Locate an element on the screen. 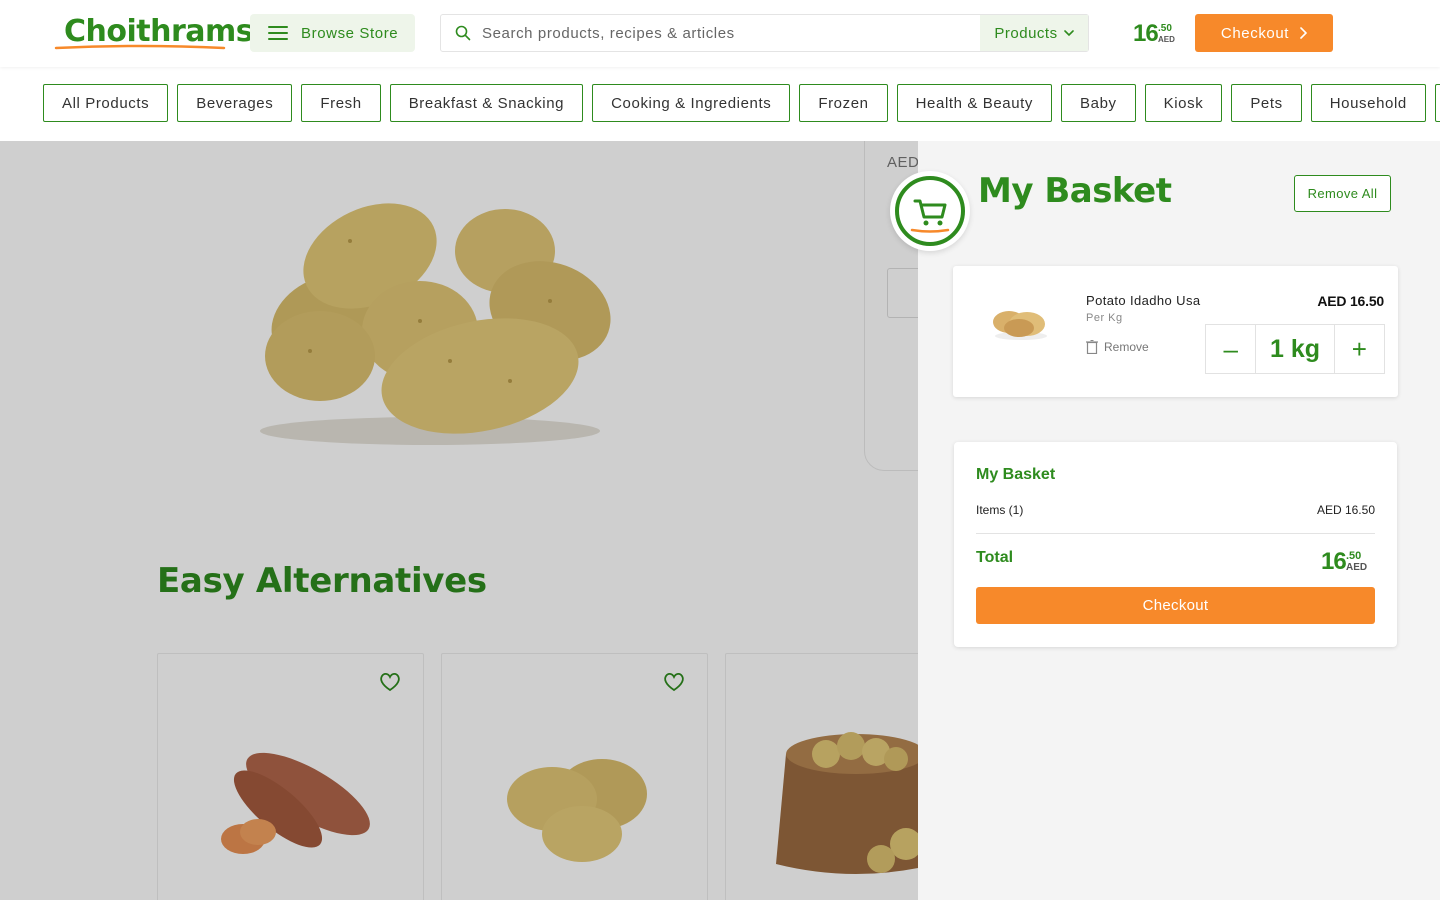 Image resolution: width=1440 pixels, height=900 pixels. category-cooking-ingredients: Cooking & Ingredients is located at coordinates (691, 103).